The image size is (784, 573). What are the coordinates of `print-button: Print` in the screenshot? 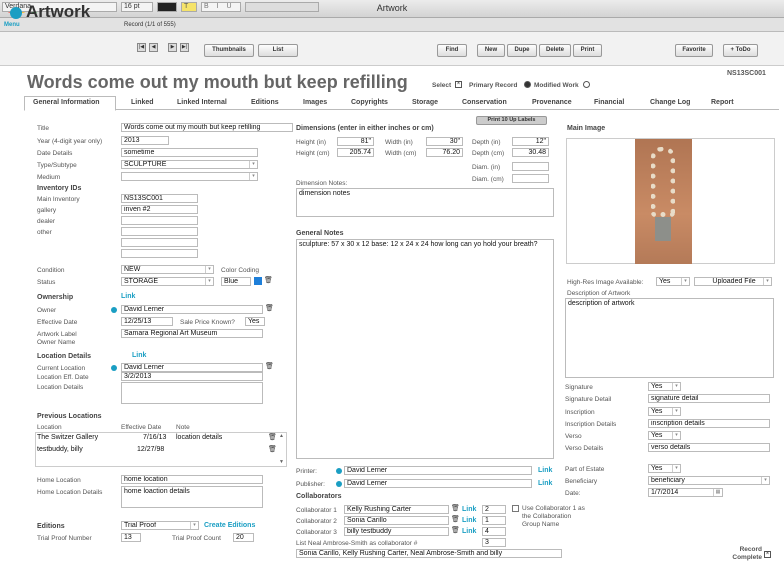 It's located at (587, 50).